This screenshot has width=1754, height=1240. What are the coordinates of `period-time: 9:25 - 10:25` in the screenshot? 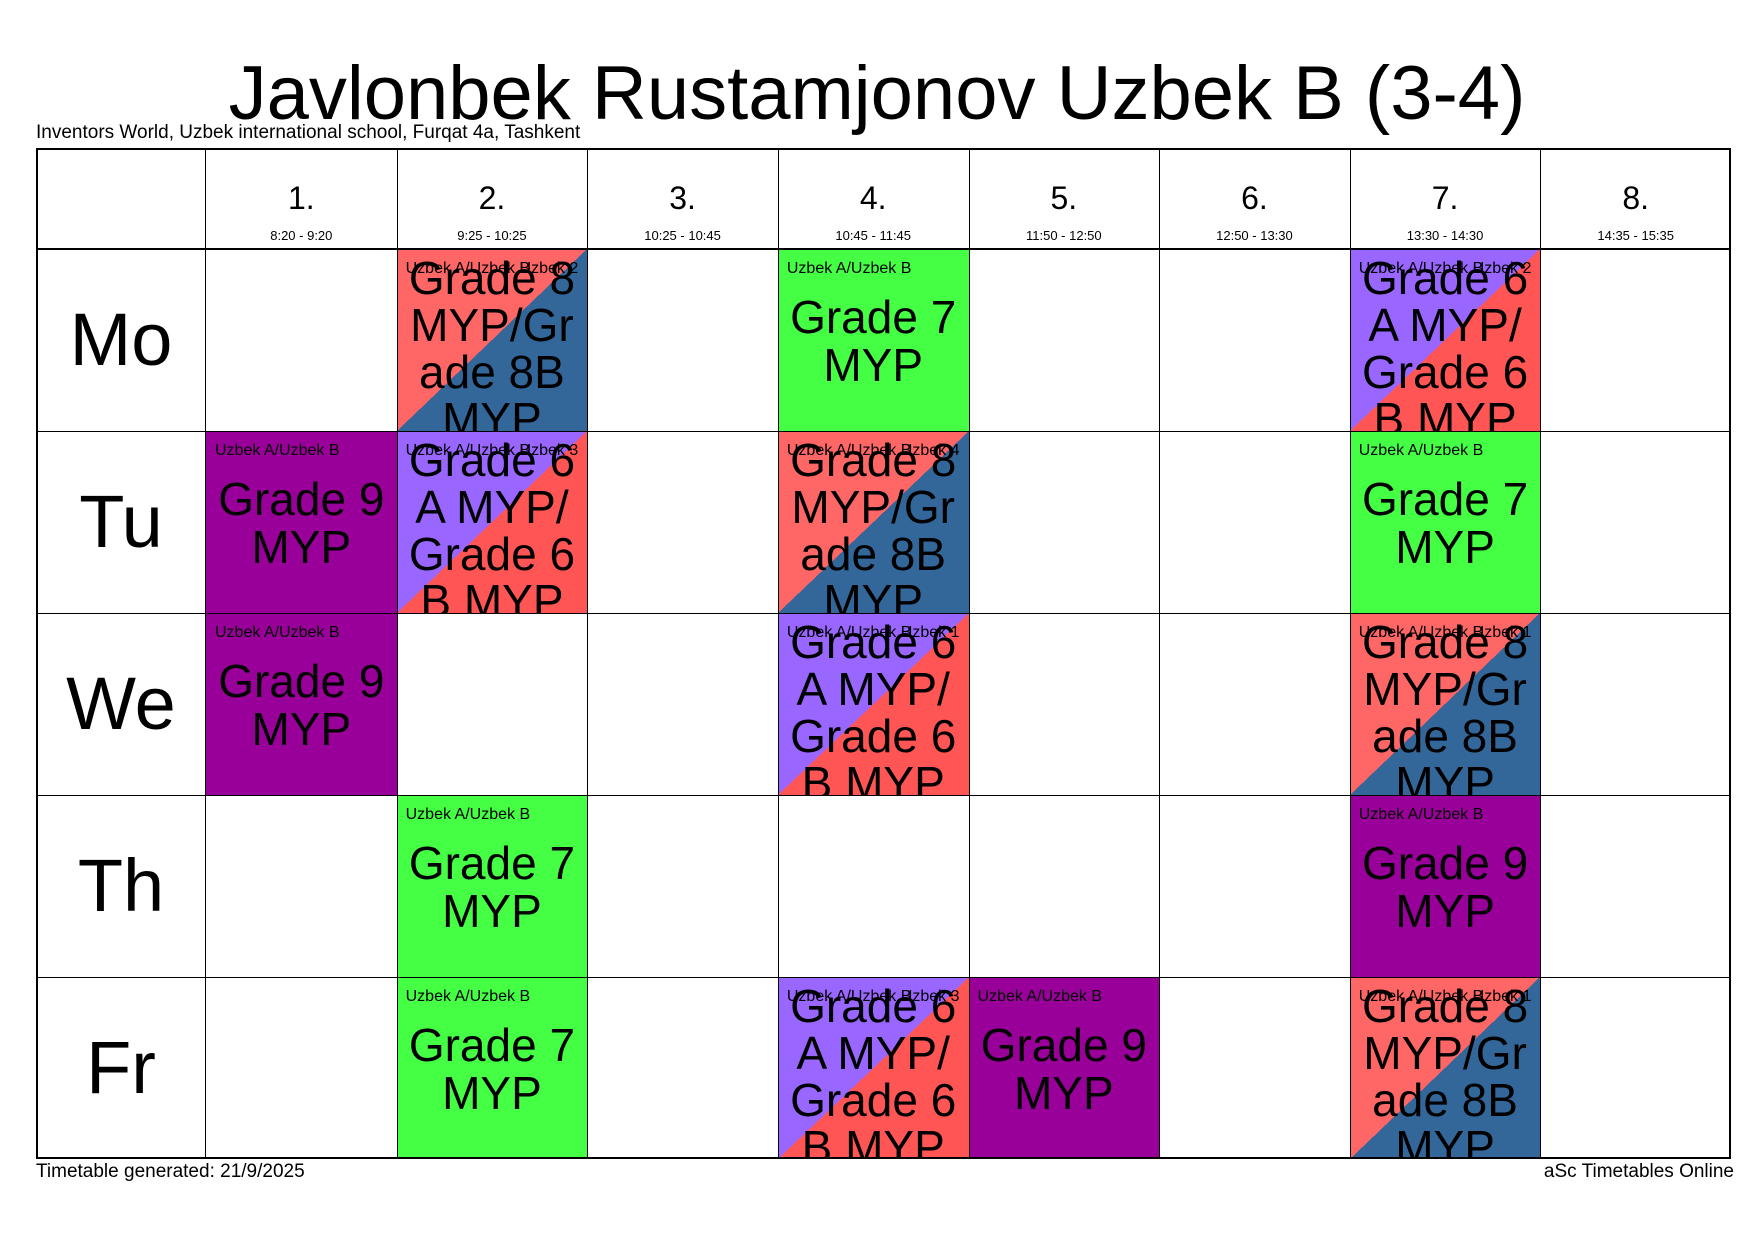 It's located at (492, 235).